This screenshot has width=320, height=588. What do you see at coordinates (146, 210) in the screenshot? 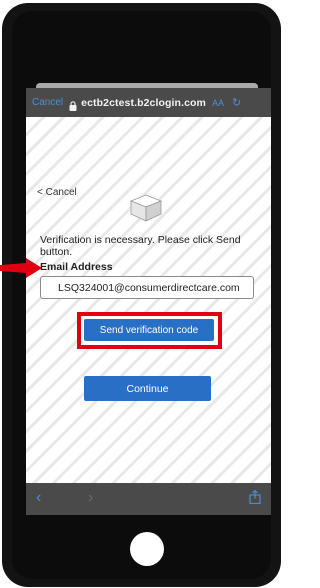
I see `box-logo-icon` at bounding box center [146, 210].